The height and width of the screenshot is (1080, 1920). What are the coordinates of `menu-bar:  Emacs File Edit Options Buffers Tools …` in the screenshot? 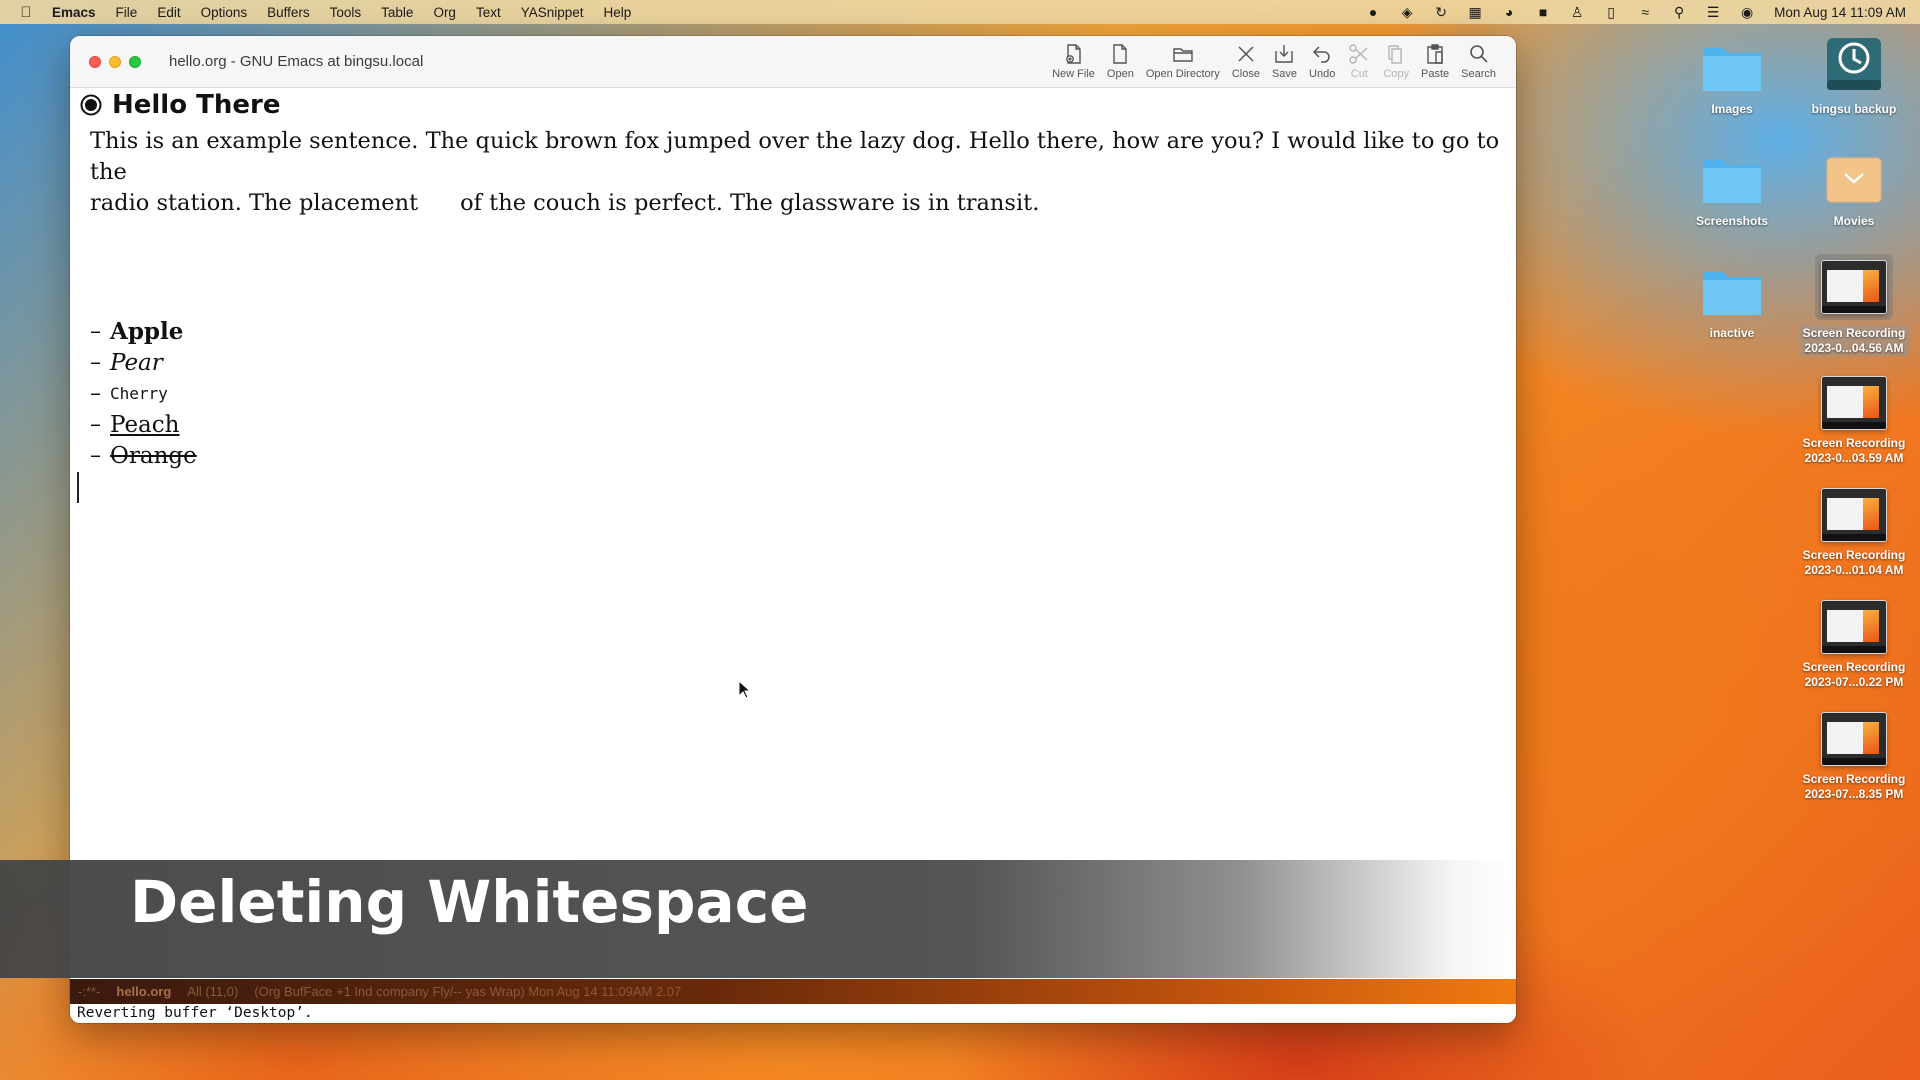 It's located at (960, 12).